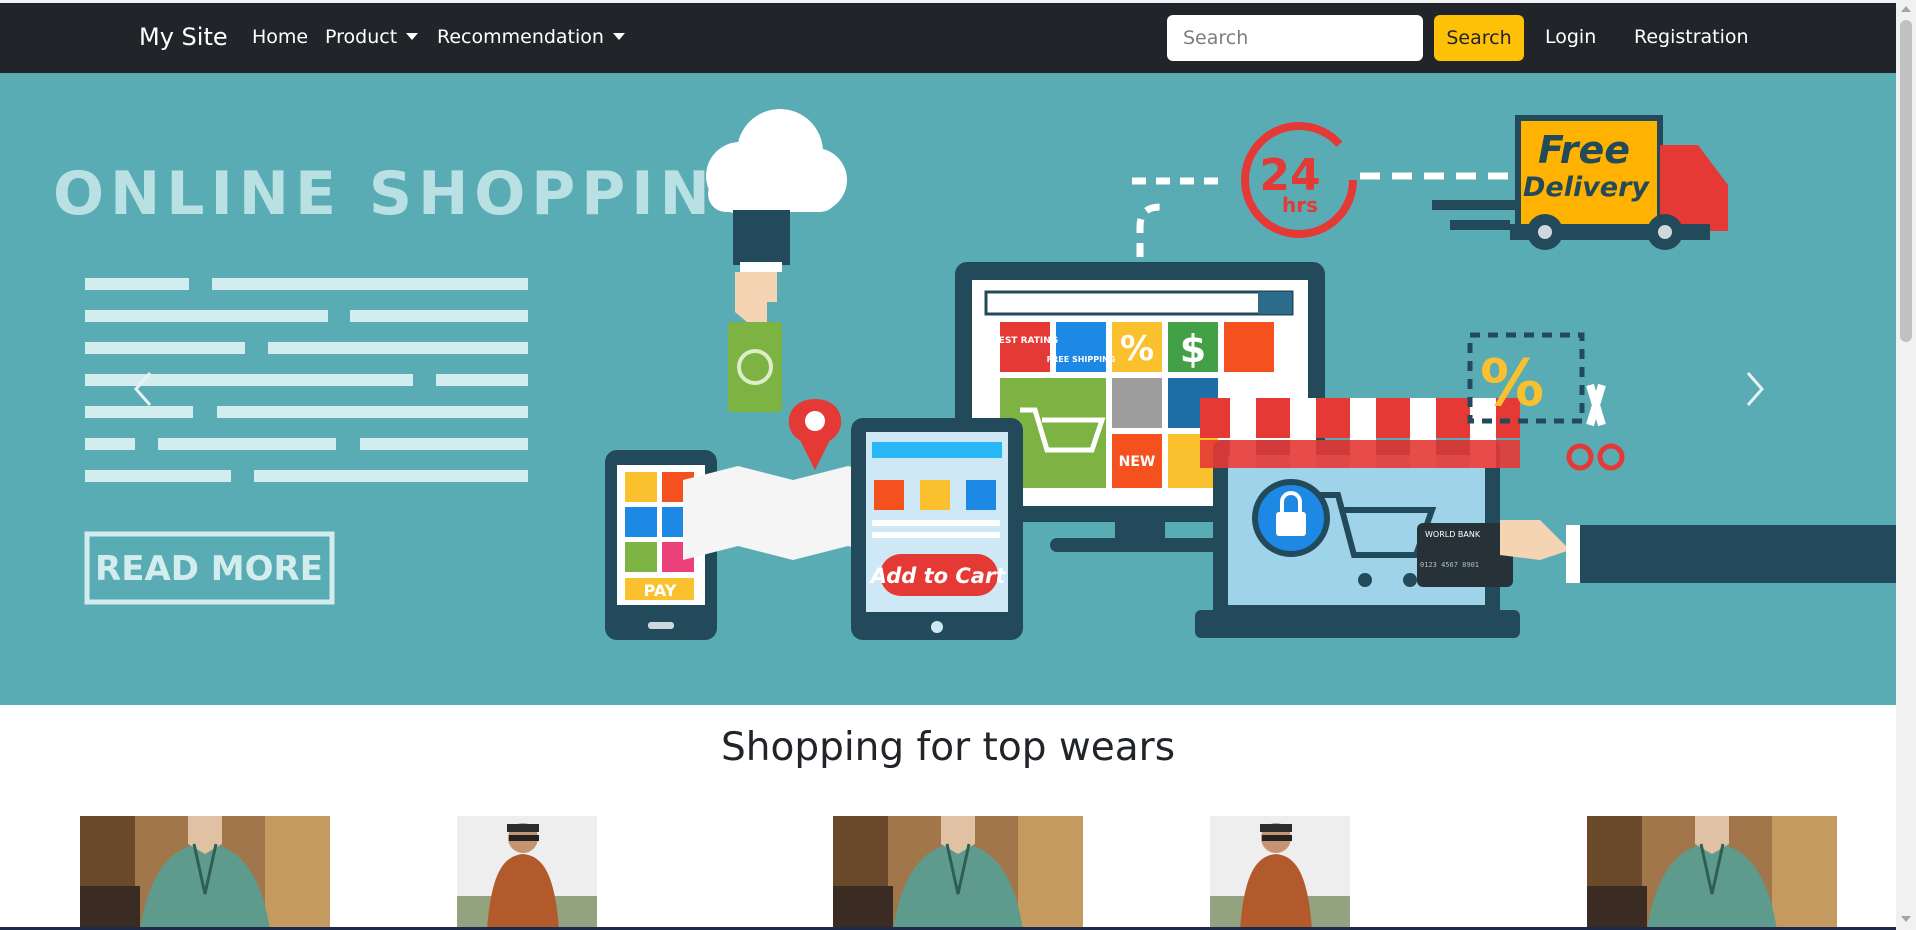 The width and height of the screenshot is (1916, 930). What do you see at coordinates (776, 160) in the screenshot?
I see `cloud-icon` at bounding box center [776, 160].